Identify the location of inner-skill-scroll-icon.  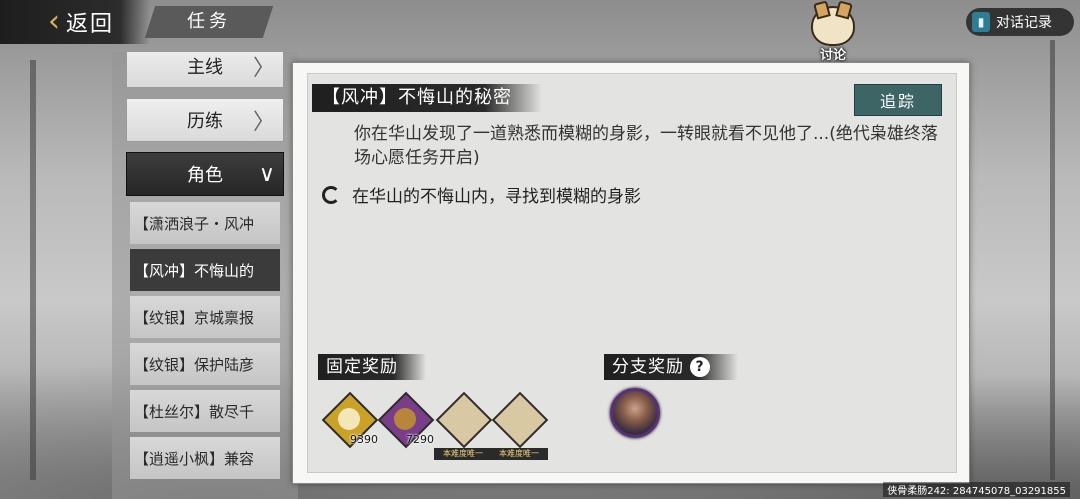
(464, 420).